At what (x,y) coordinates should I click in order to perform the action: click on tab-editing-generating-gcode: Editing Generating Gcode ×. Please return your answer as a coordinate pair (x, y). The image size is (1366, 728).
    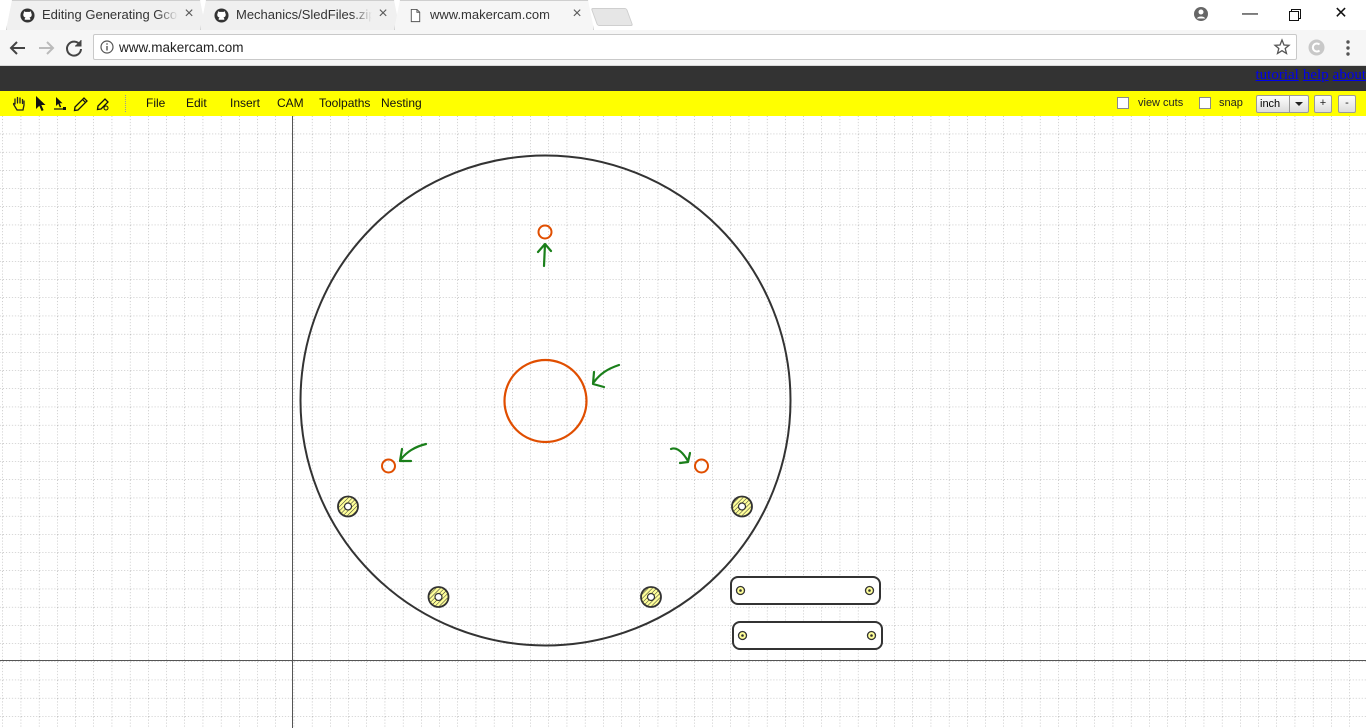
    Looking at the image, I should click on (106, 15).